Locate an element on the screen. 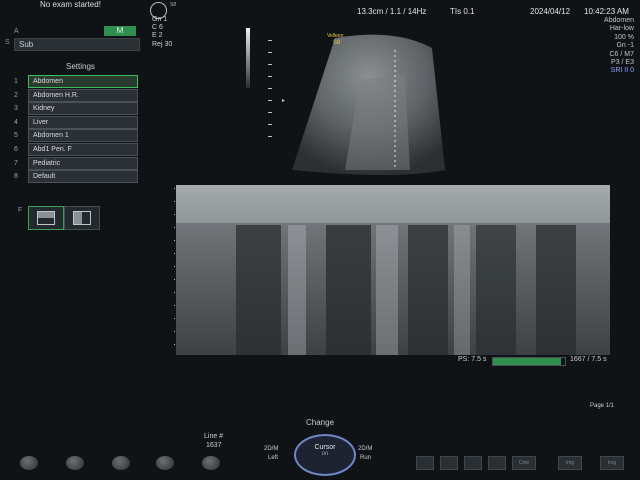 The width and height of the screenshot is (640, 480). preset-number: 5 is located at coordinates (16, 136).